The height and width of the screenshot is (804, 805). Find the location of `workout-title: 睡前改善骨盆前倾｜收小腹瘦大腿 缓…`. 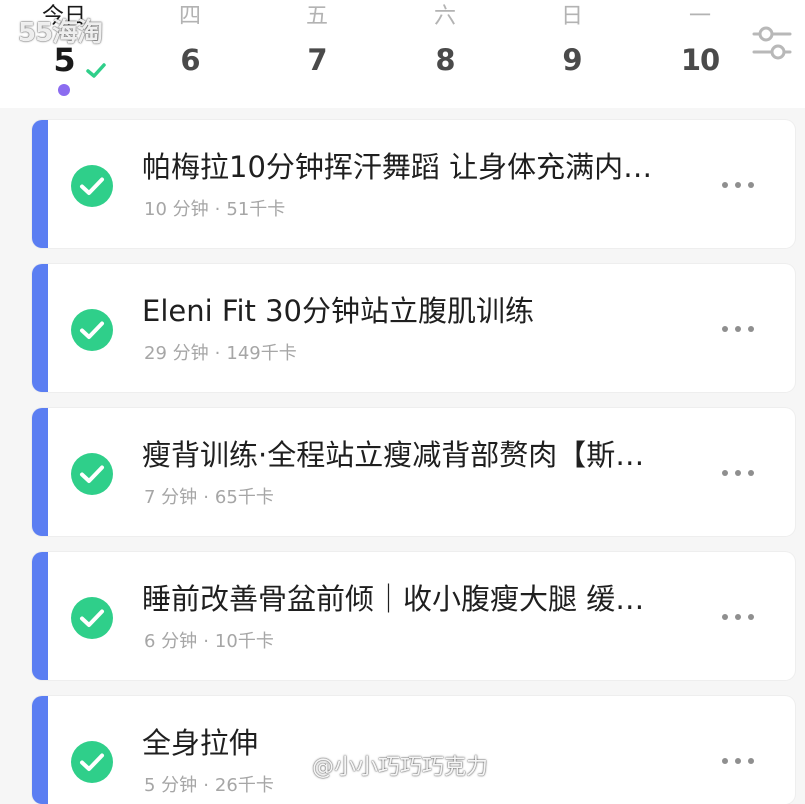

workout-title: 睡前改善骨盆前倾｜收小腹瘦大腿 缓… is located at coordinates (393, 599).